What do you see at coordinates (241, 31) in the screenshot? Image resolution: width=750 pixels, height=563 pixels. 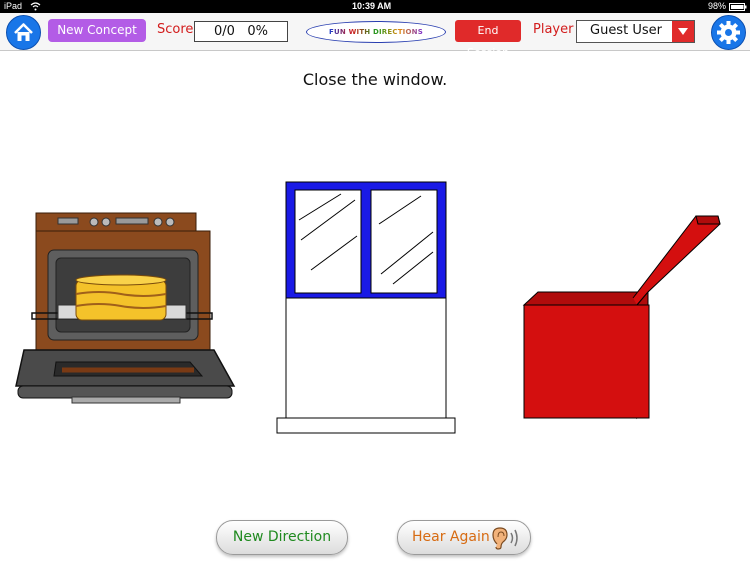 I see `score-value: 0/0 0%` at bounding box center [241, 31].